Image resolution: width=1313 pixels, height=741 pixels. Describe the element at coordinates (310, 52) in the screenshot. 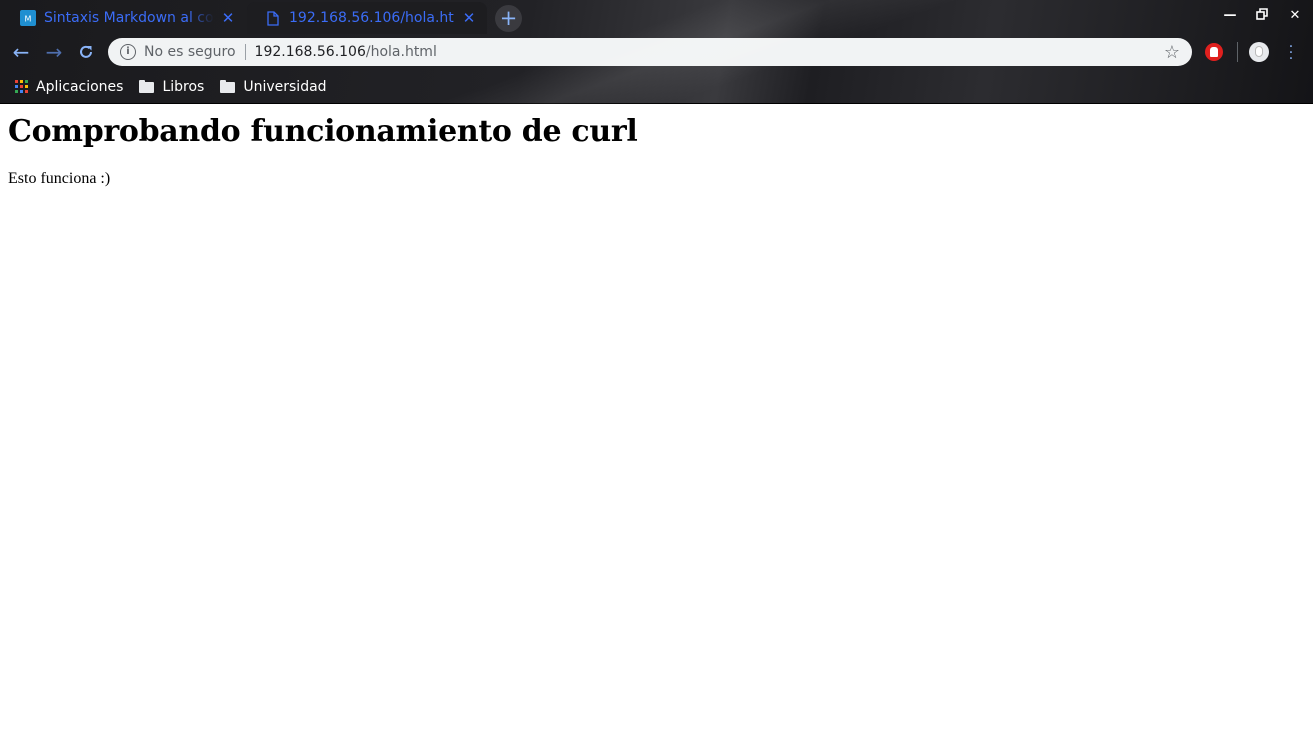

I see `url-host: 192.168.56.106` at that location.